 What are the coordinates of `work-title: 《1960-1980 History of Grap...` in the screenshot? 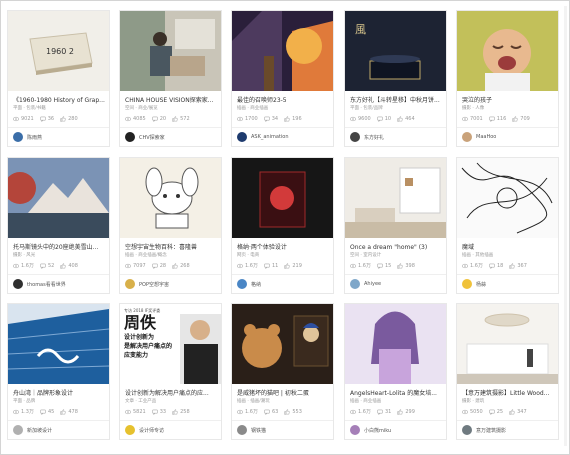 It's located at (59, 100).